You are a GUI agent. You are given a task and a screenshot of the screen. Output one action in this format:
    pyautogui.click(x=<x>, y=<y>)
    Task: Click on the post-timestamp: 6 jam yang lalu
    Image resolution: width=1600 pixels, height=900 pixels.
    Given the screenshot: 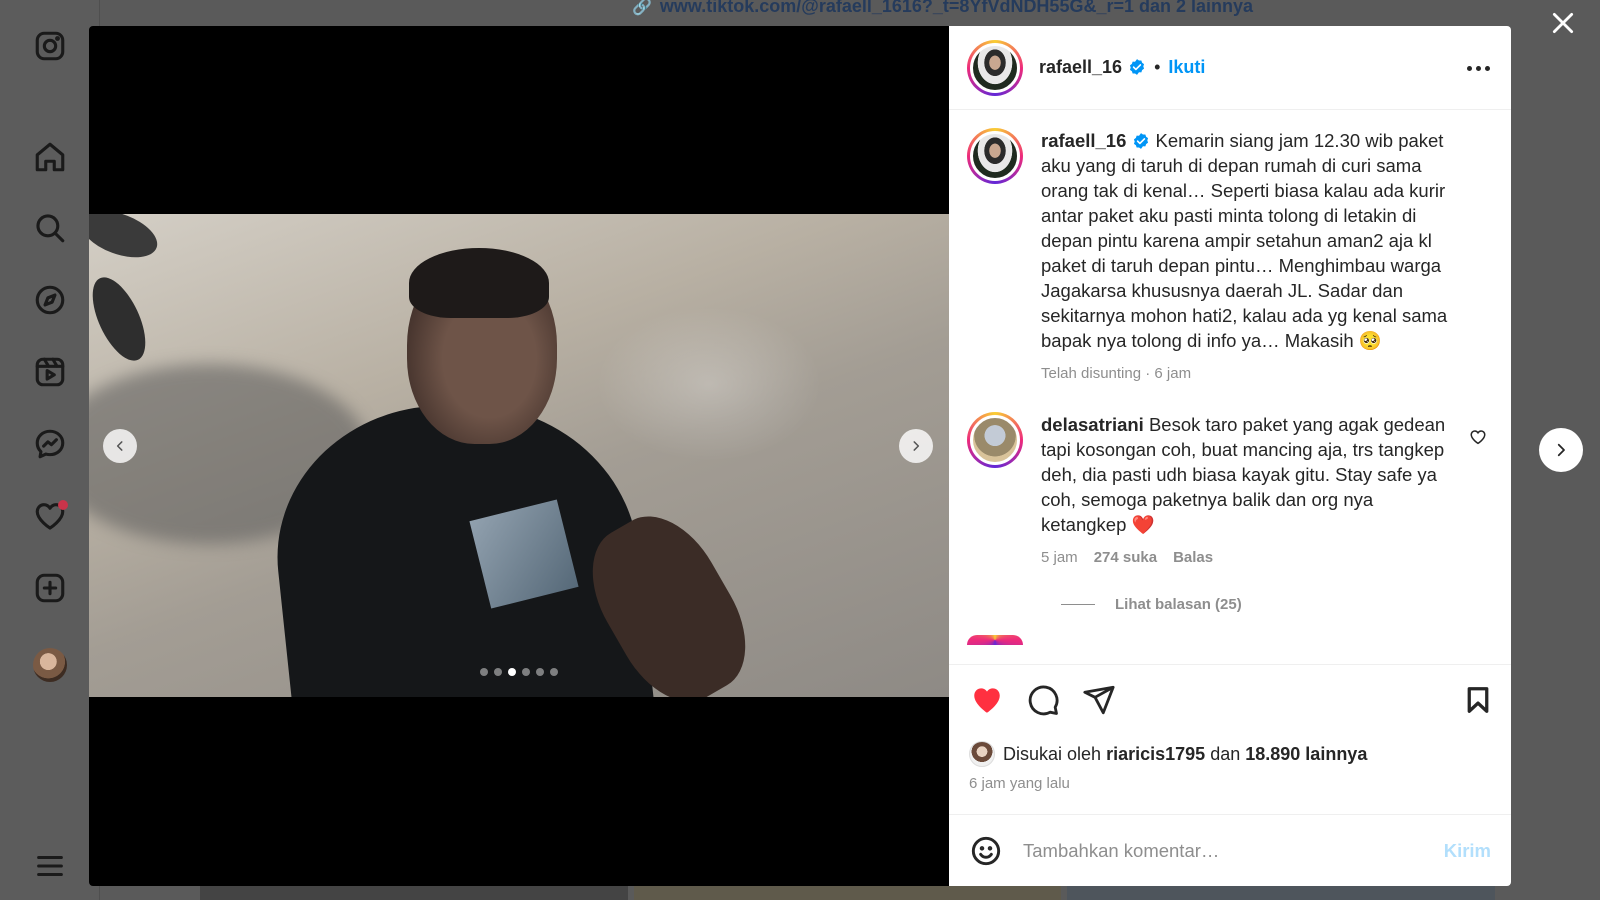 What is the action you would take?
    pyautogui.click(x=1019, y=783)
    